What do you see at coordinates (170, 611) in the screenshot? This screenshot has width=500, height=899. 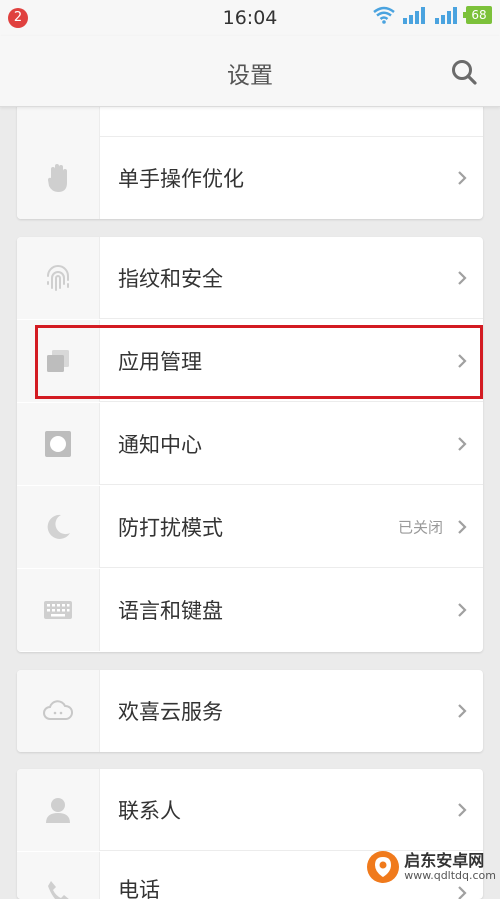 I see `settings-row-label: 语言和键盘` at bounding box center [170, 611].